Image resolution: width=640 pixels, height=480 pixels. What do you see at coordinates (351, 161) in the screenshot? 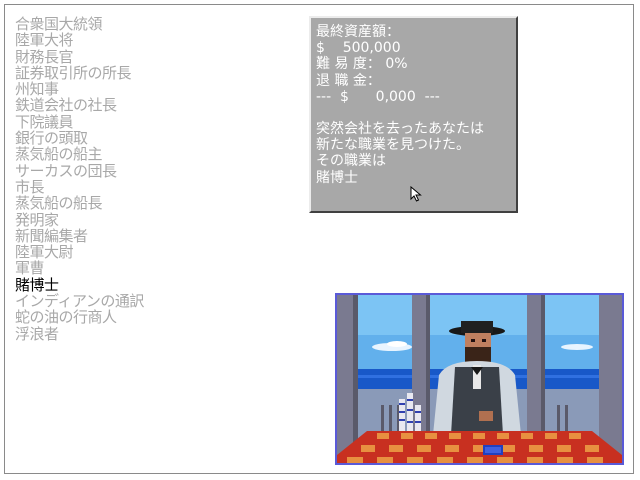
I see `message-line-3: その職業は` at bounding box center [351, 161].